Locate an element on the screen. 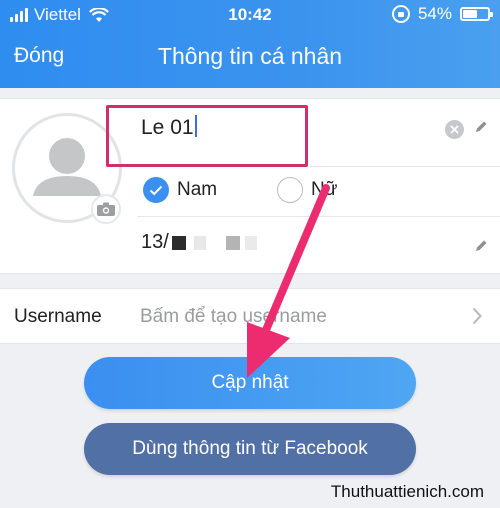  username-label: Username is located at coordinates (58, 316).